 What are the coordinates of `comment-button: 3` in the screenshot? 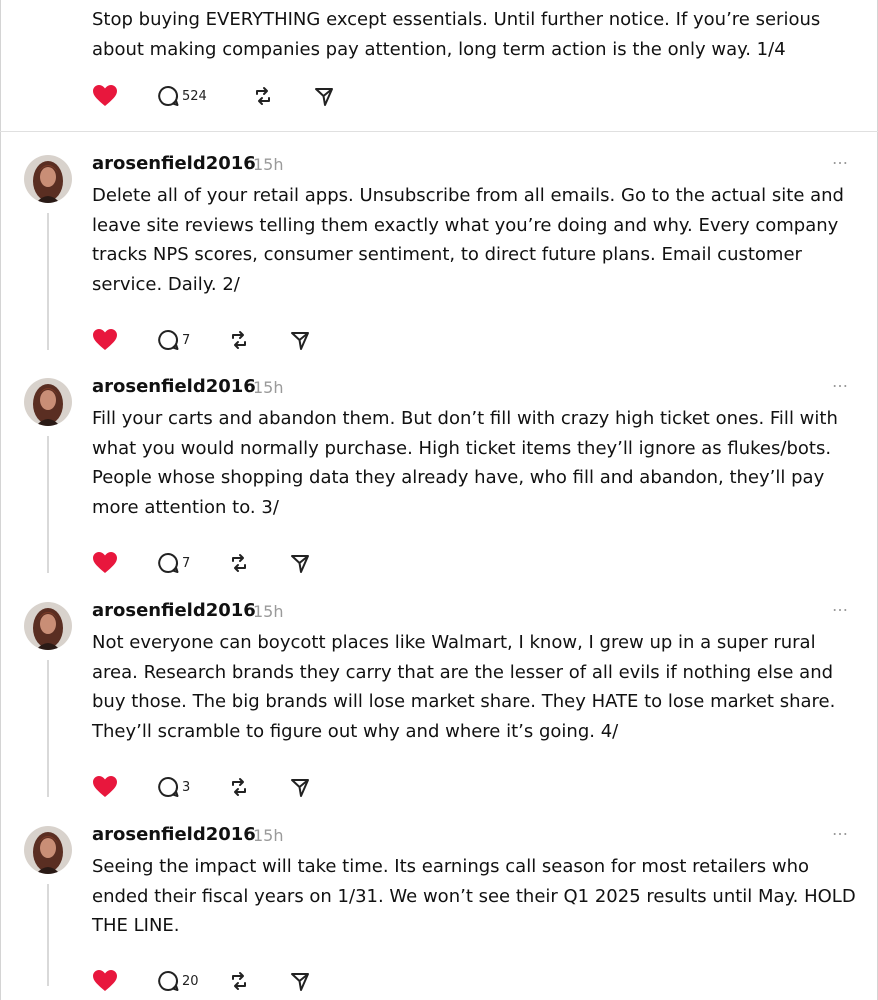 It's located at (173, 787).